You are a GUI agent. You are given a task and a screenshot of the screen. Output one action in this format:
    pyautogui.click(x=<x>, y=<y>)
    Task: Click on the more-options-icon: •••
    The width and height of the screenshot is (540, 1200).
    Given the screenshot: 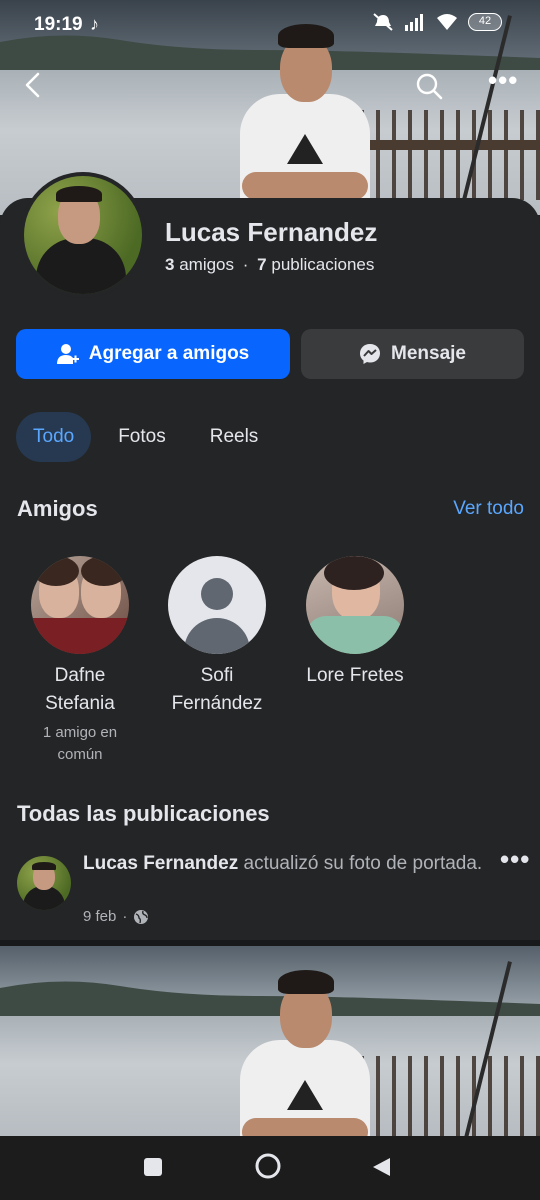 What is the action you would take?
    pyautogui.click(x=503, y=83)
    